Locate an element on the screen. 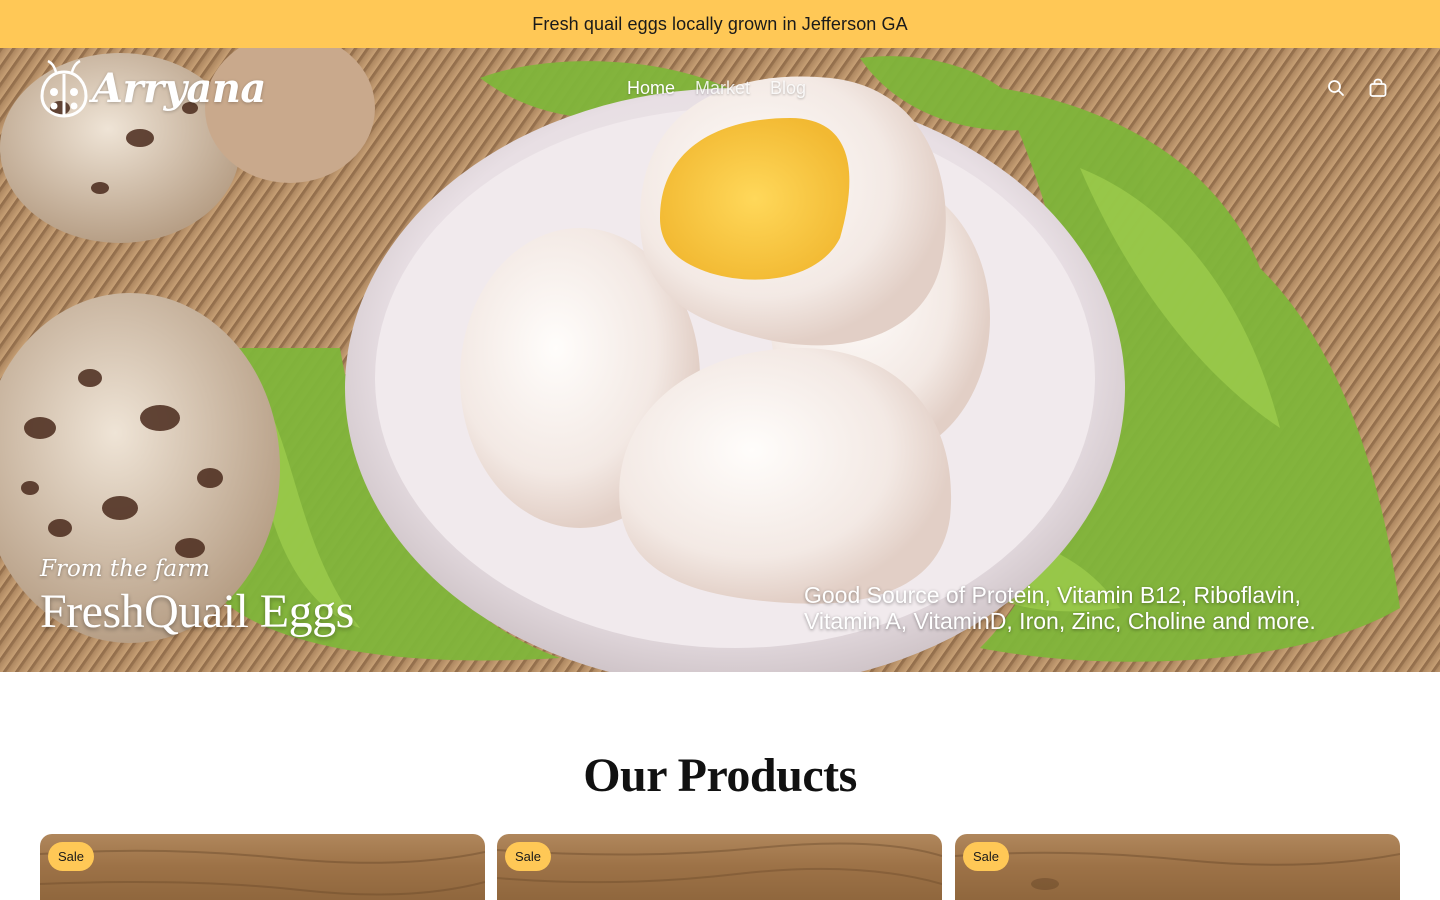 This screenshot has height=900, width=1440. hero-kicker: From the farm is located at coordinates (125, 569).